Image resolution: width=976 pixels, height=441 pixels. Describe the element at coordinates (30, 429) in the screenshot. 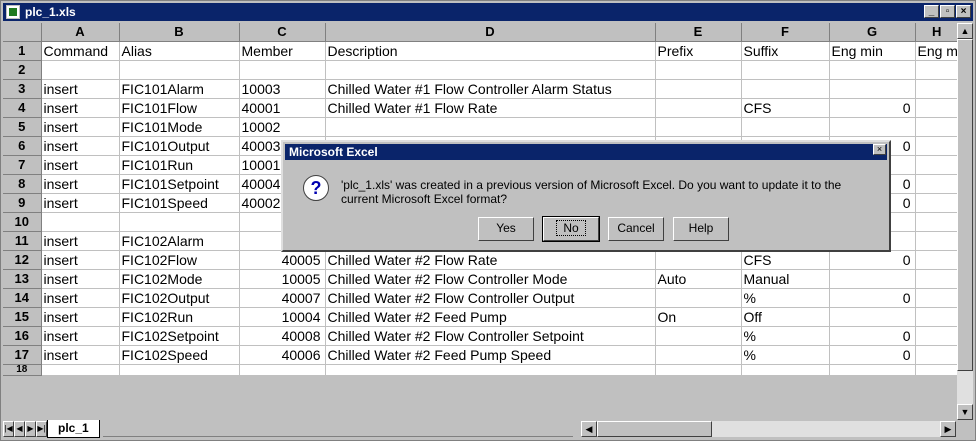

I see `next-sheet-arrow-icon: ▶` at that location.